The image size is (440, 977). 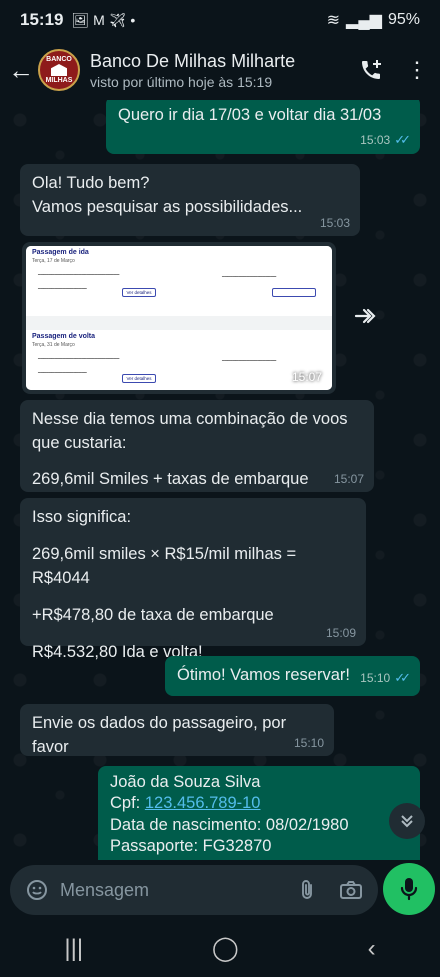 What do you see at coordinates (364, 20) in the screenshot?
I see `signal-icon: ▂▄▆` at bounding box center [364, 20].